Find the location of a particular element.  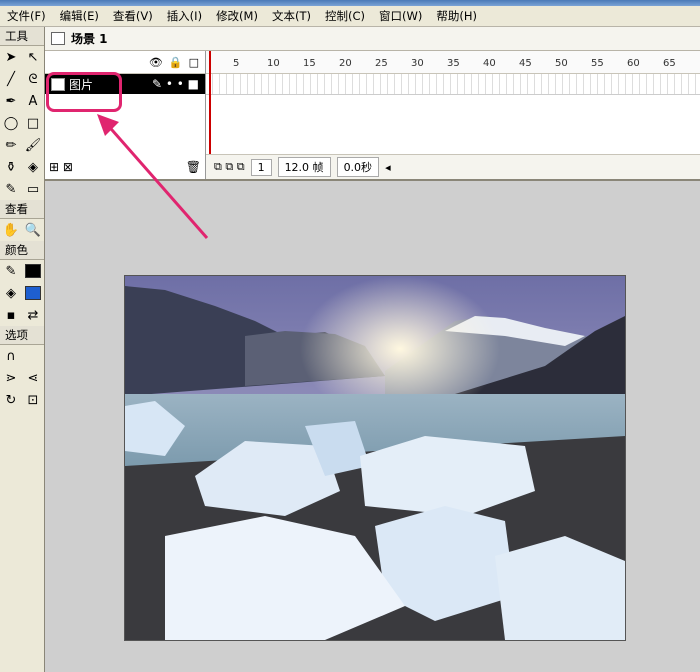

scroll-left-icon: ◂ is located at coordinates (388, 167).